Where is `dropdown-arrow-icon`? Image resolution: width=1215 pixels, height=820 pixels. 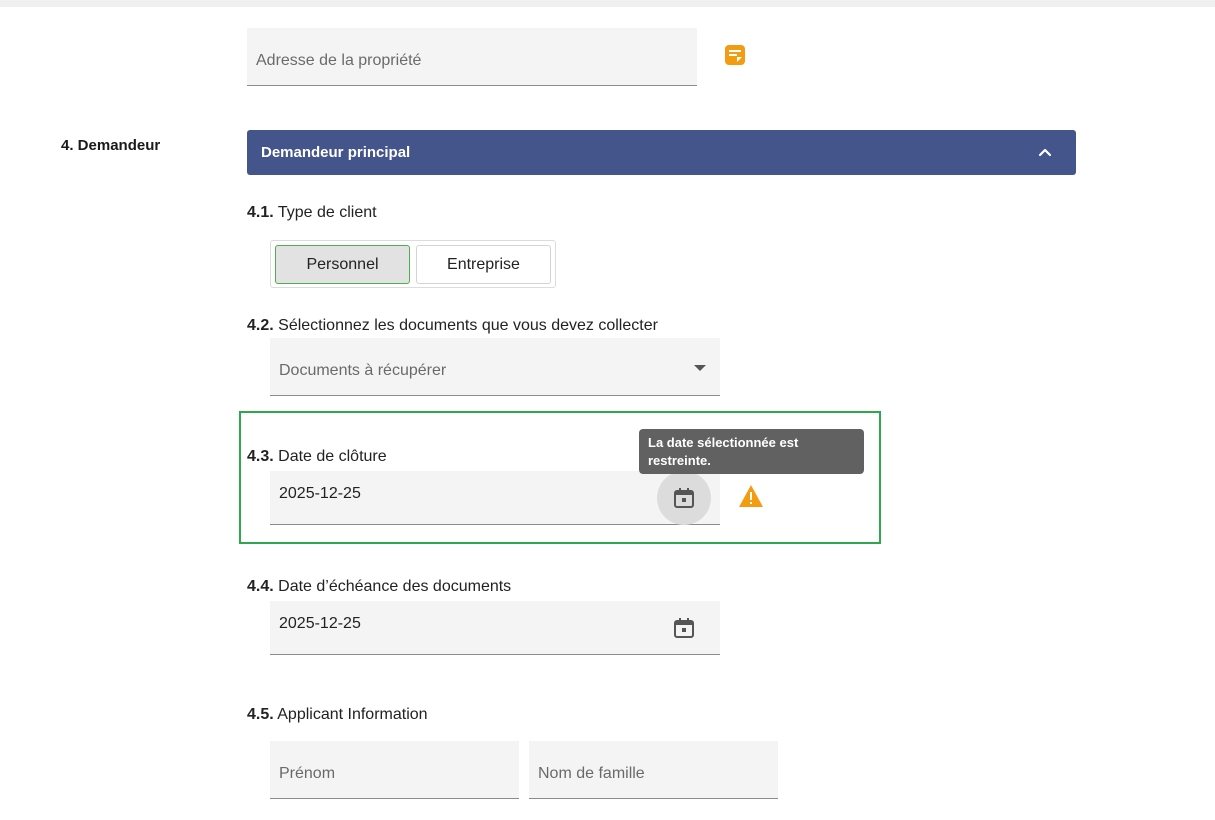
dropdown-arrow-icon is located at coordinates (700, 368).